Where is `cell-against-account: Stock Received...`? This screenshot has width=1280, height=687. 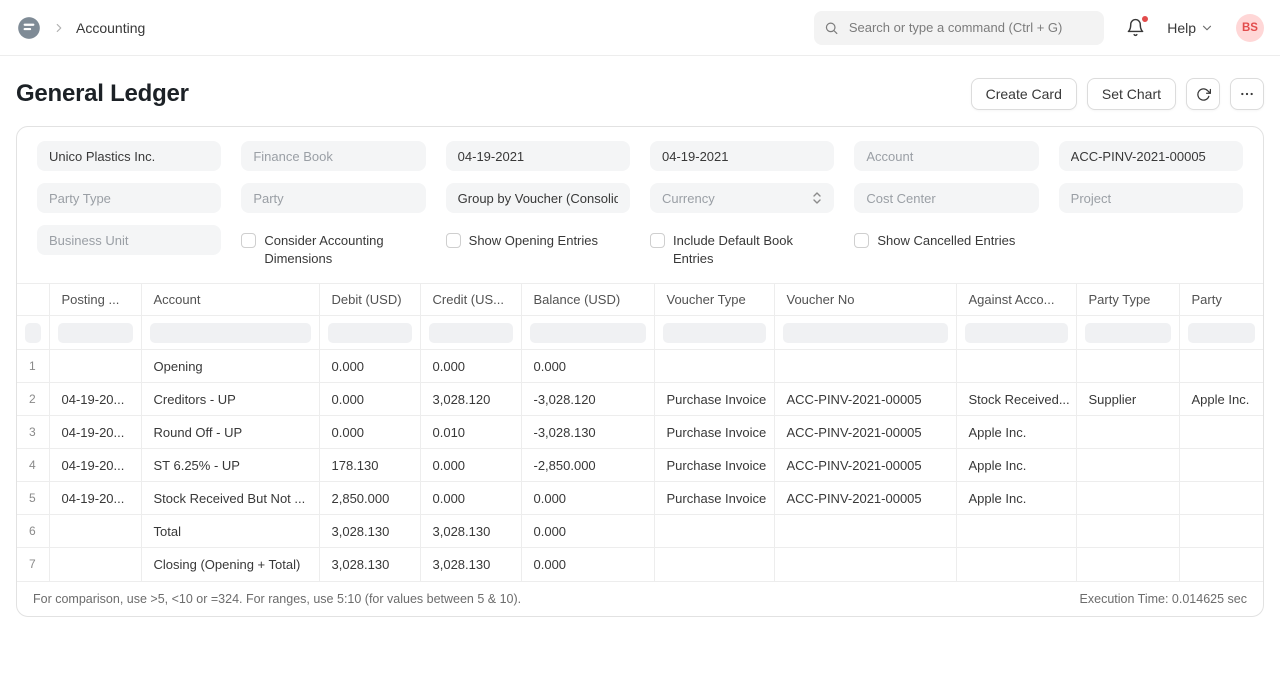
cell-against-account: Stock Received... is located at coordinates (1016, 399).